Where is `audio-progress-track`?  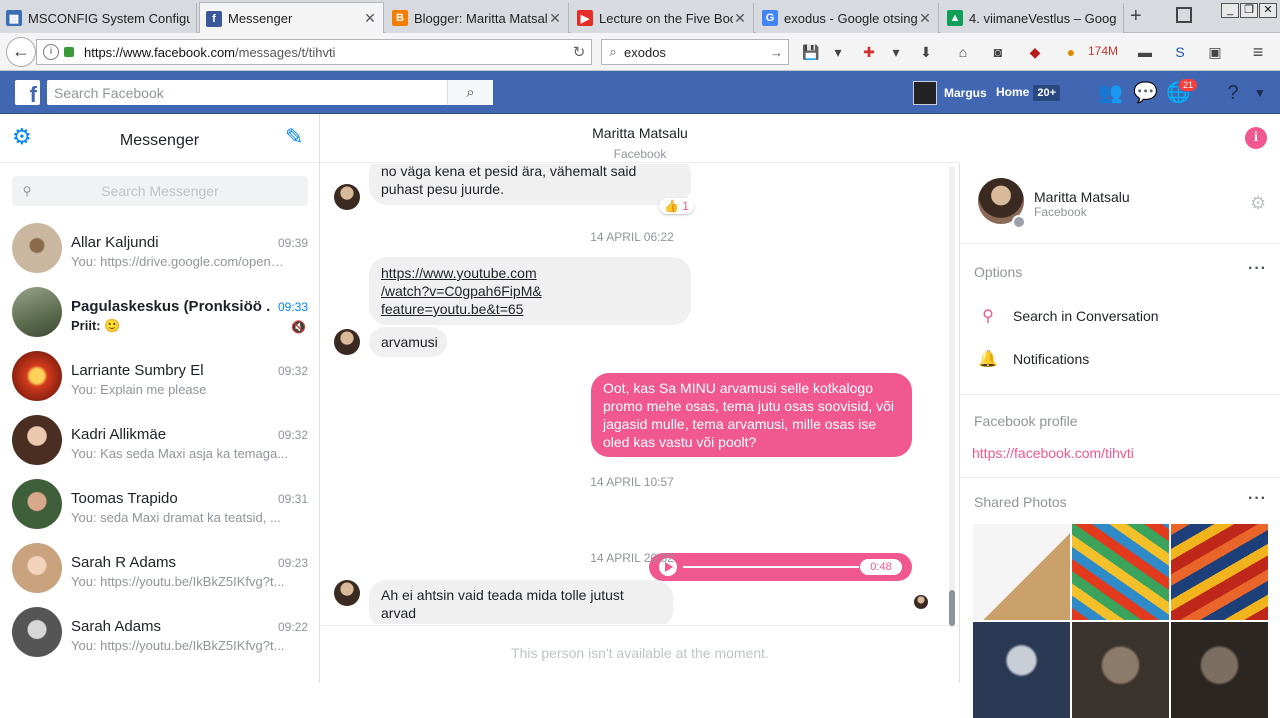 audio-progress-track is located at coordinates (771, 567).